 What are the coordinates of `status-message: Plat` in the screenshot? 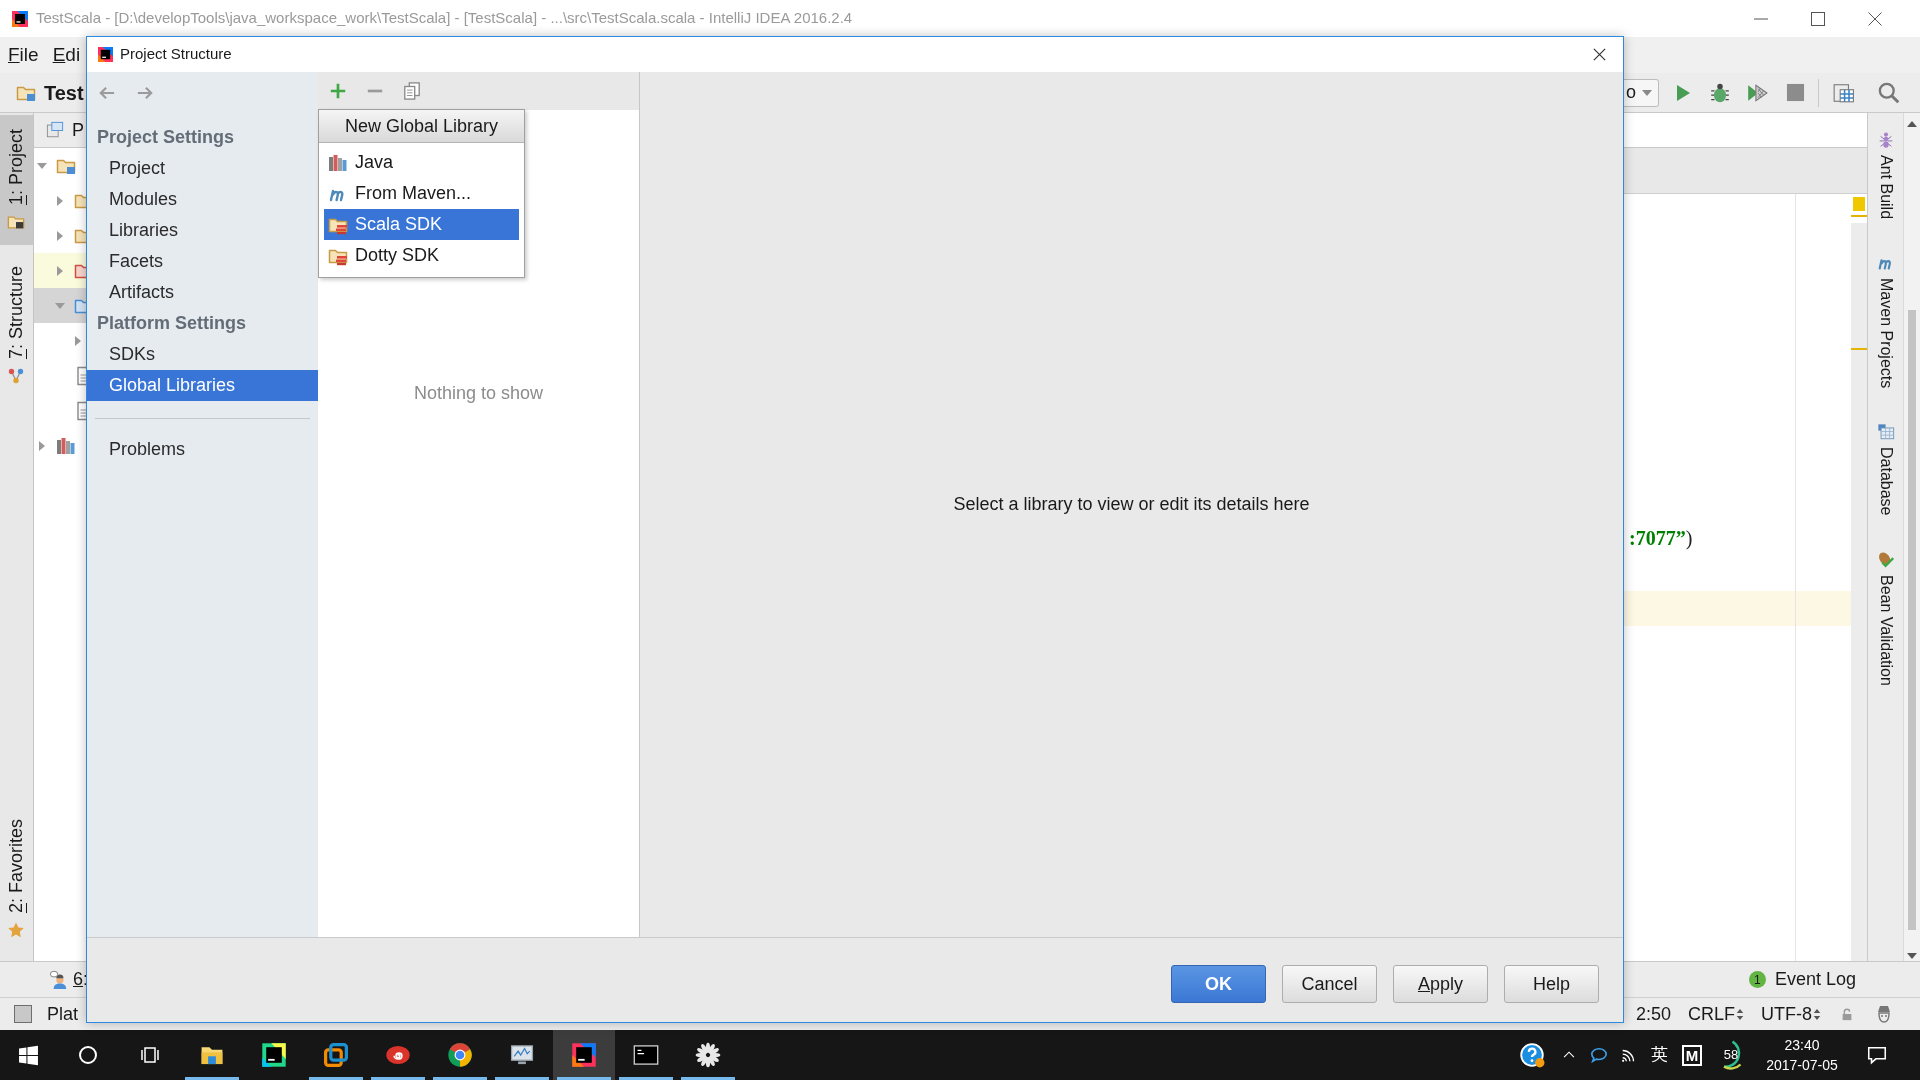 It's located at (63, 1014).